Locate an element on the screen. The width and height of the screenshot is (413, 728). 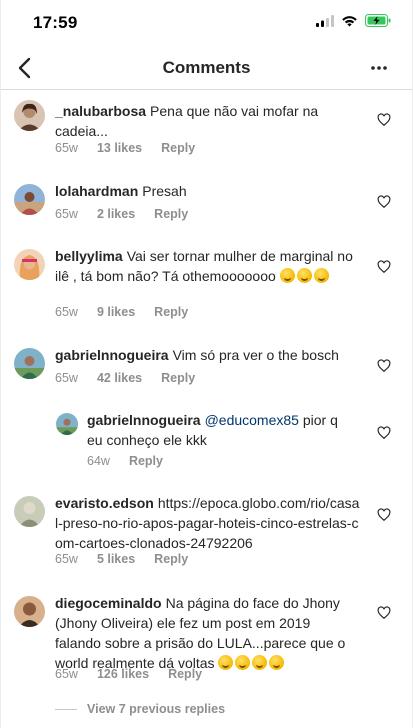
nav-bar: Comments is located at coordinates (206, 68).